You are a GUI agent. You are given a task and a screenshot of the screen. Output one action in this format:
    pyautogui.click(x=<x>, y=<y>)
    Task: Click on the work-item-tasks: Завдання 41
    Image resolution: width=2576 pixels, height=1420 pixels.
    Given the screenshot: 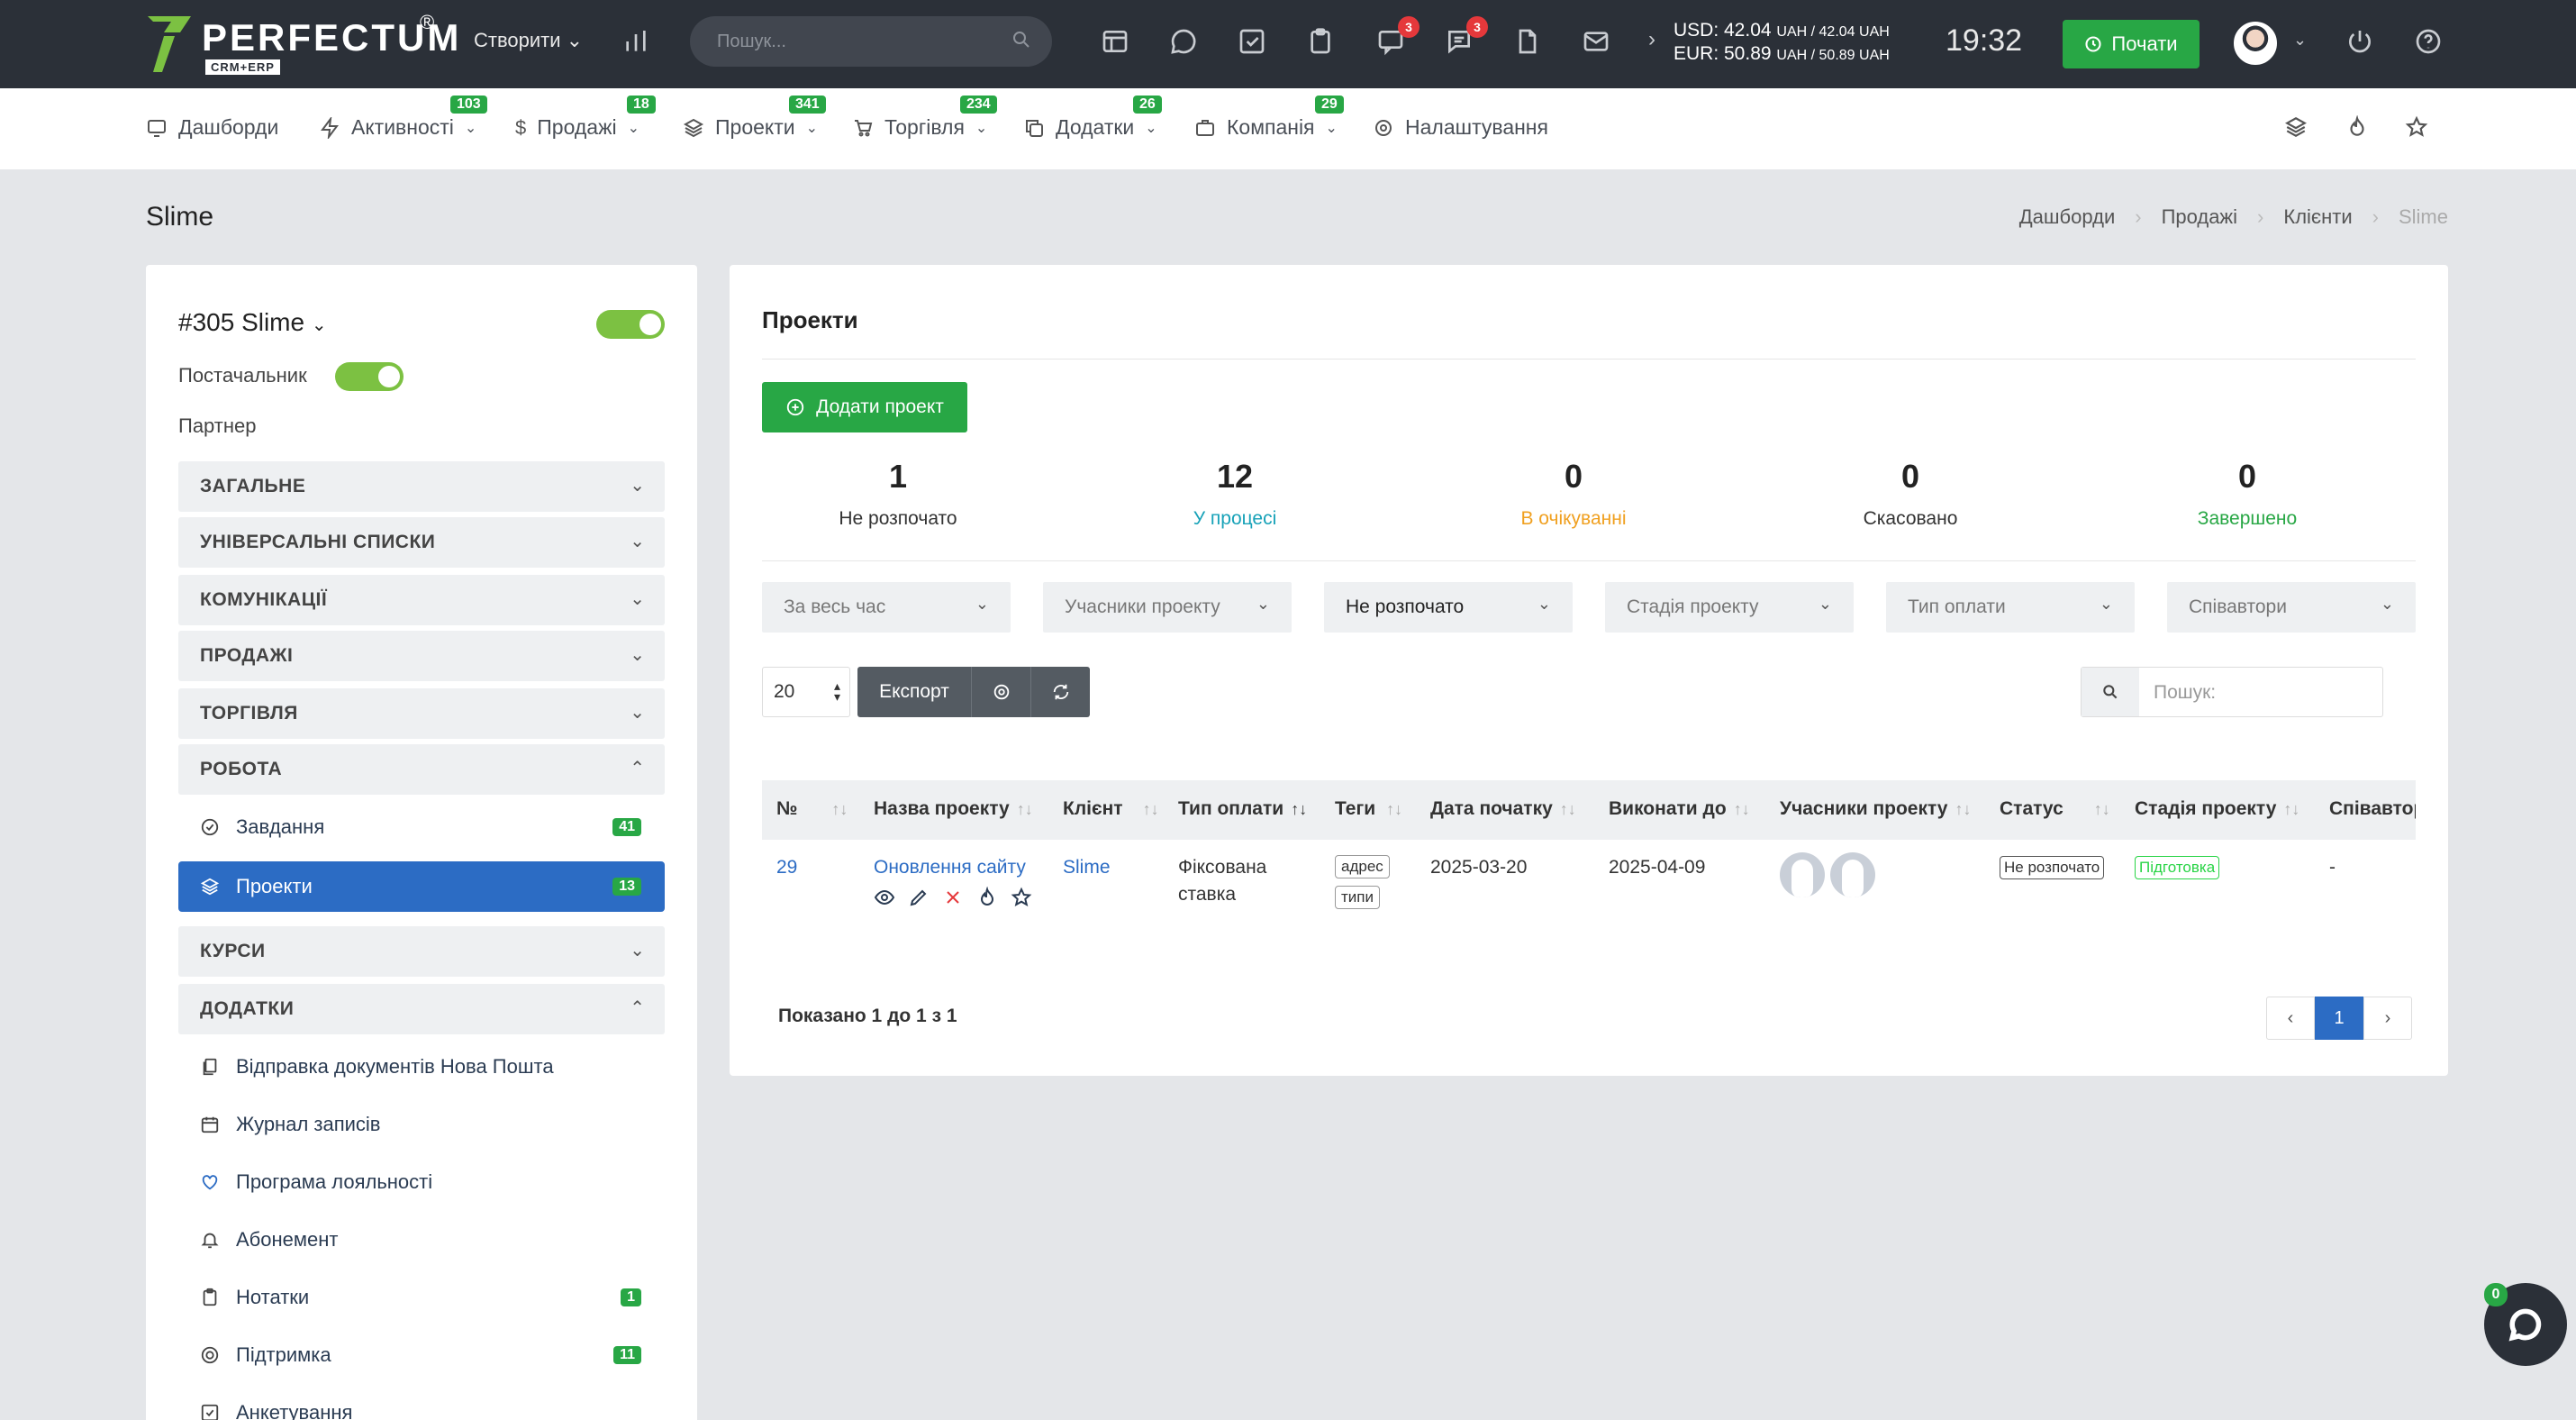 What is the action you would take?
    pyautogui.click(x=421, y=827)
    